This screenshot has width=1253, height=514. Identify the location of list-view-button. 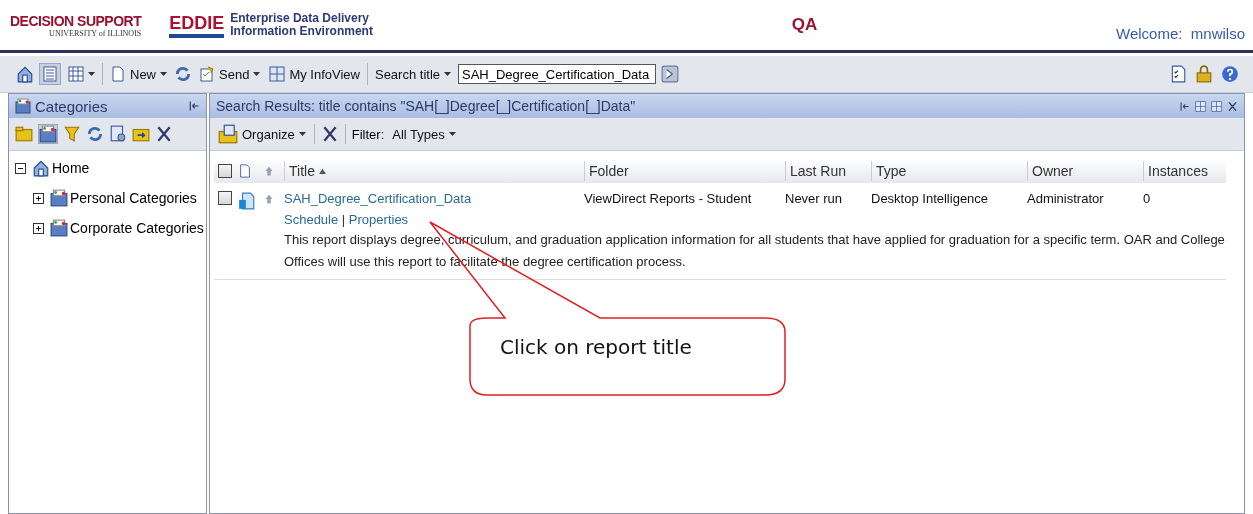
(50, 74).